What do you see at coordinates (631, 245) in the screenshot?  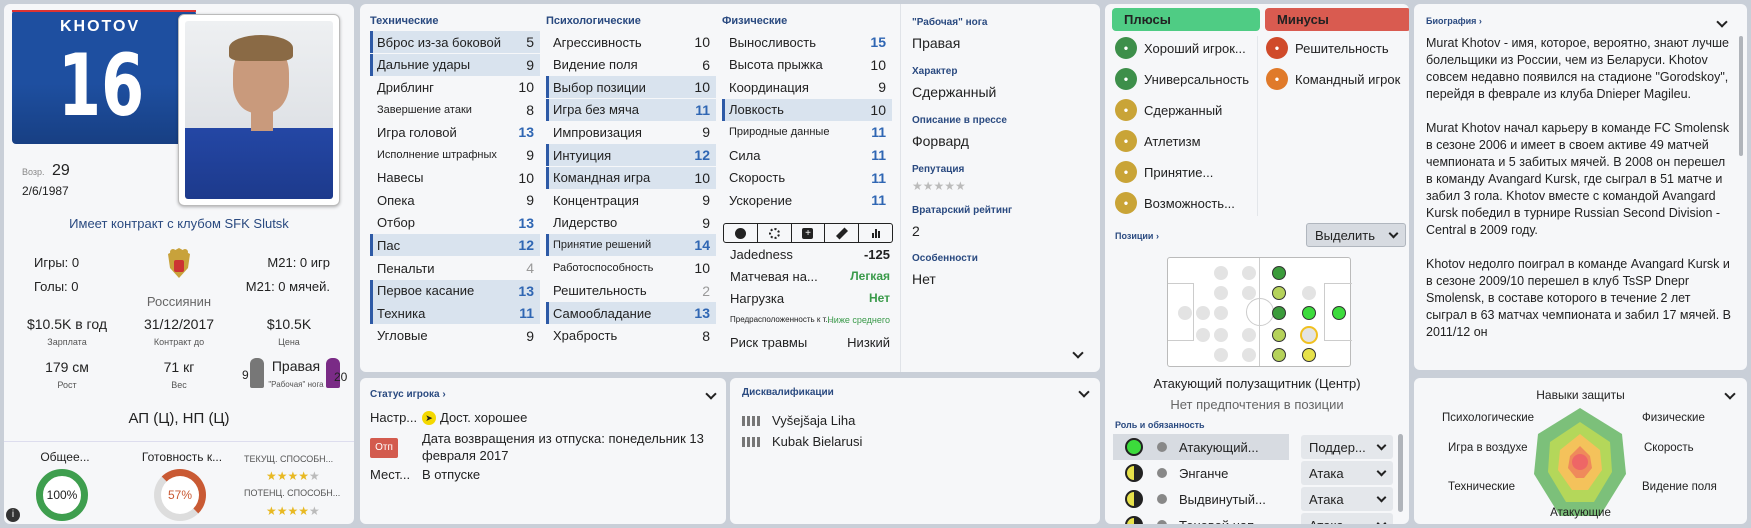 I see `attribute-row: Принятие решений 14` at bounding box center [631, 245].